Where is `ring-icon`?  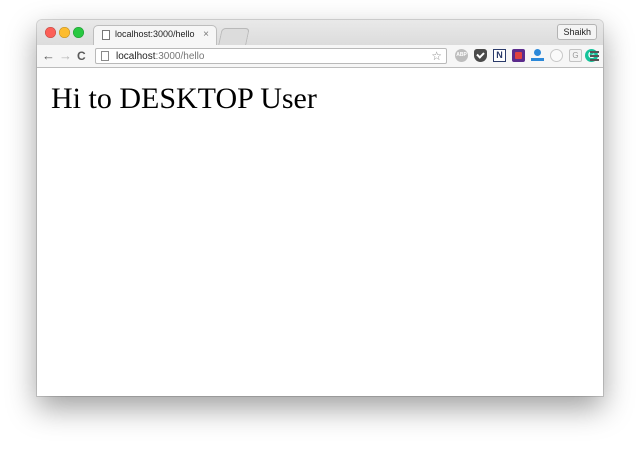 ring-icon is located at coordinates (556, 55).